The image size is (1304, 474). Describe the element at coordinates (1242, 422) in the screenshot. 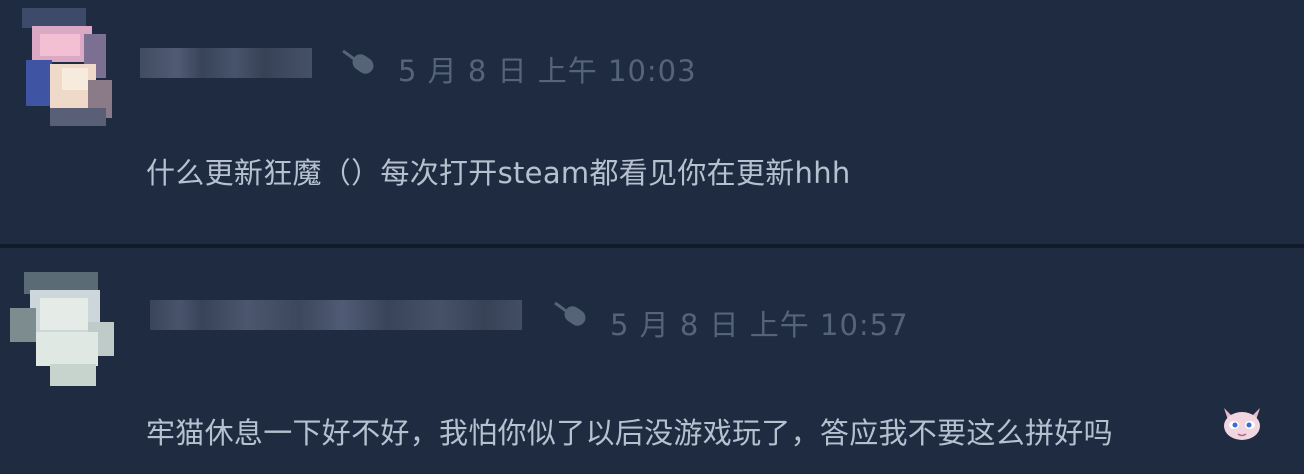

I see `cat-face-emoji` at that location.